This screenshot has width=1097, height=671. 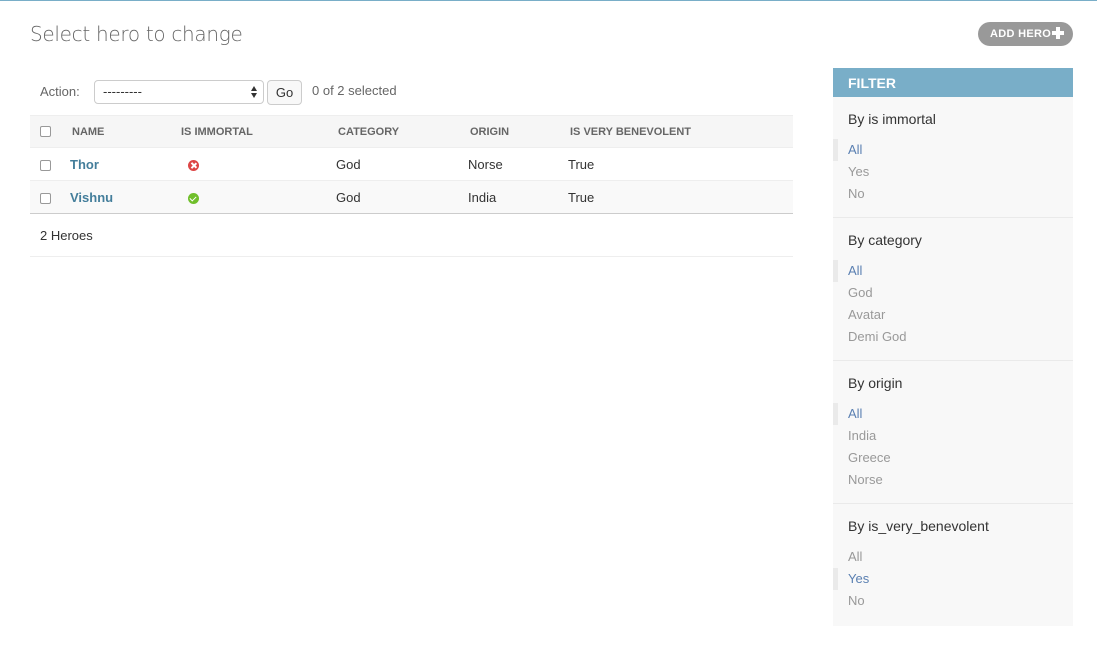 I want to click on name-cell: Thor, so click(x=124, y=164).